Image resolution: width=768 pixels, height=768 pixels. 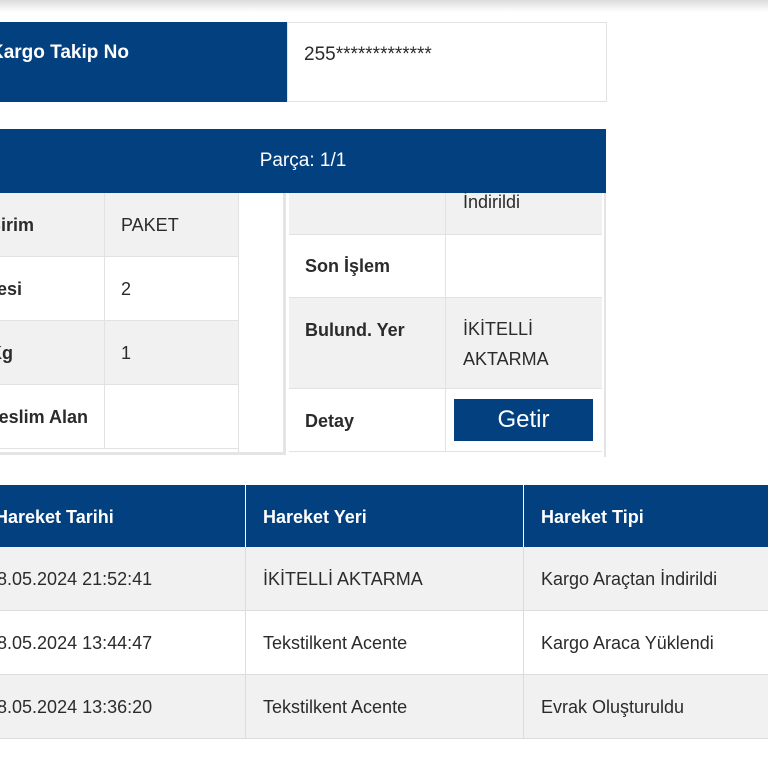 I want to click on detail-key-cell: Son İşlem, so click(x=367, y=266).